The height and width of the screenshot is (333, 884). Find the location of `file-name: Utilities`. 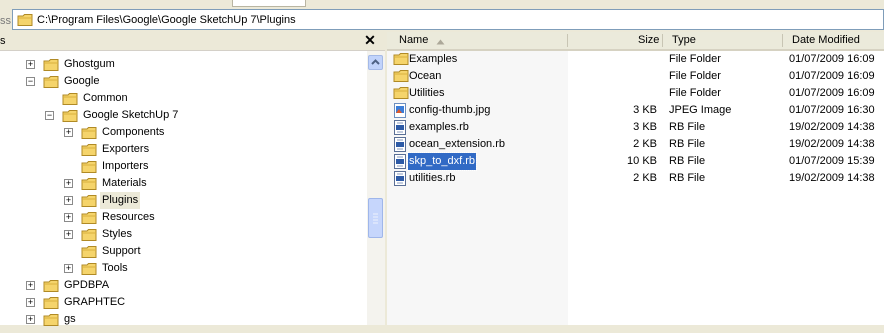

file-name: Utilities is located at coordinates (427, 93).